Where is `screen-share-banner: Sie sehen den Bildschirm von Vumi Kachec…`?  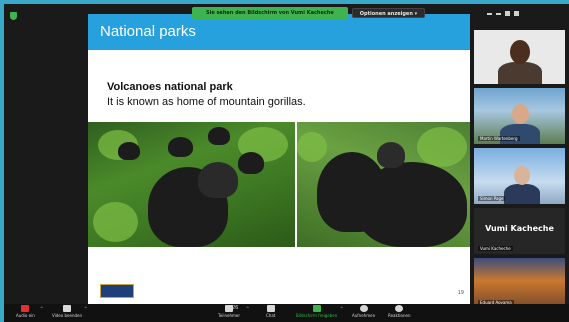
screen-share-banner: Sie sehen den Bildschirm von Vumi Kachec… is located at coordinates (309, 13).